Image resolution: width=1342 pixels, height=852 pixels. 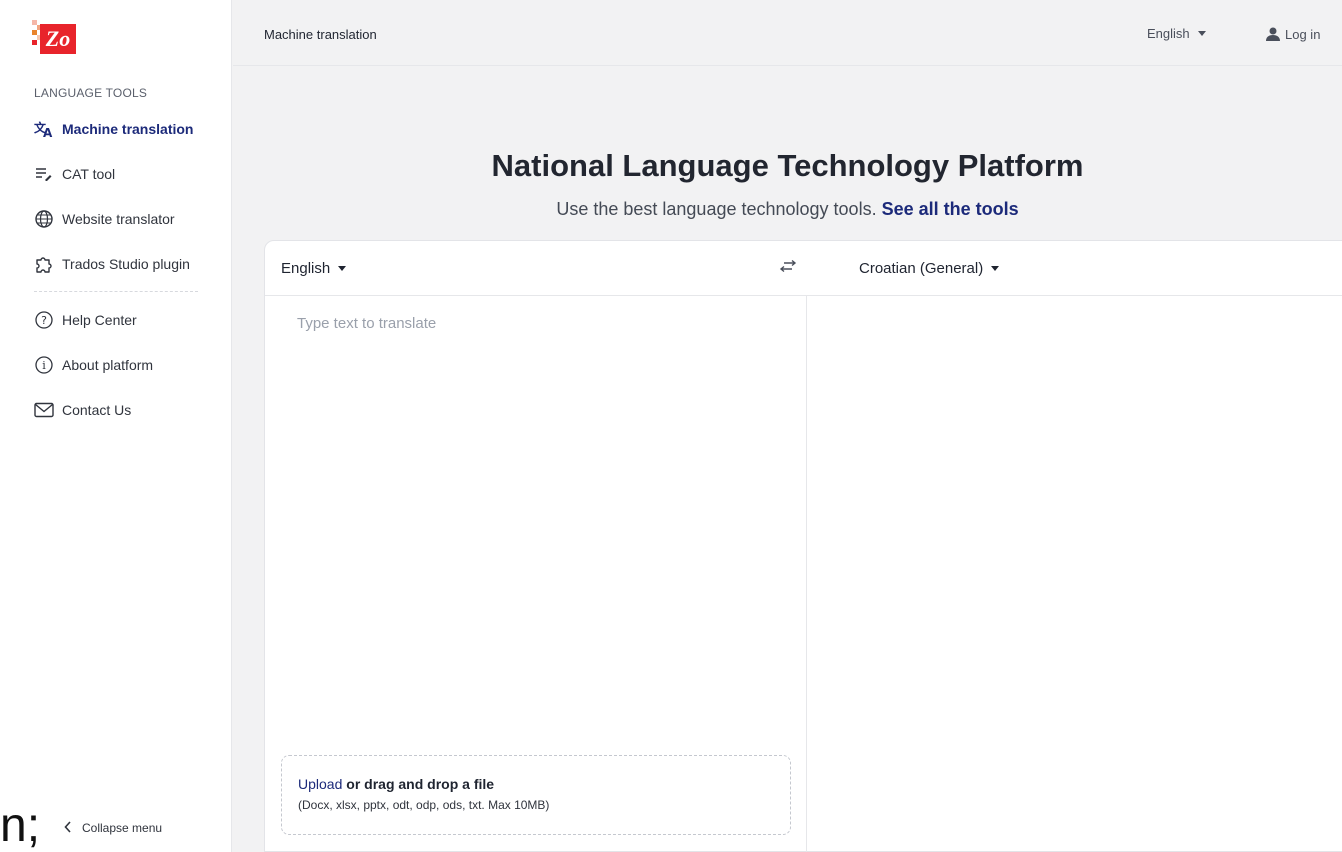 What do you see at coordinates (950, 209) in the screenshot?
I see `see-all-tools-link: See all the tools` at bounding box center [950, 209].